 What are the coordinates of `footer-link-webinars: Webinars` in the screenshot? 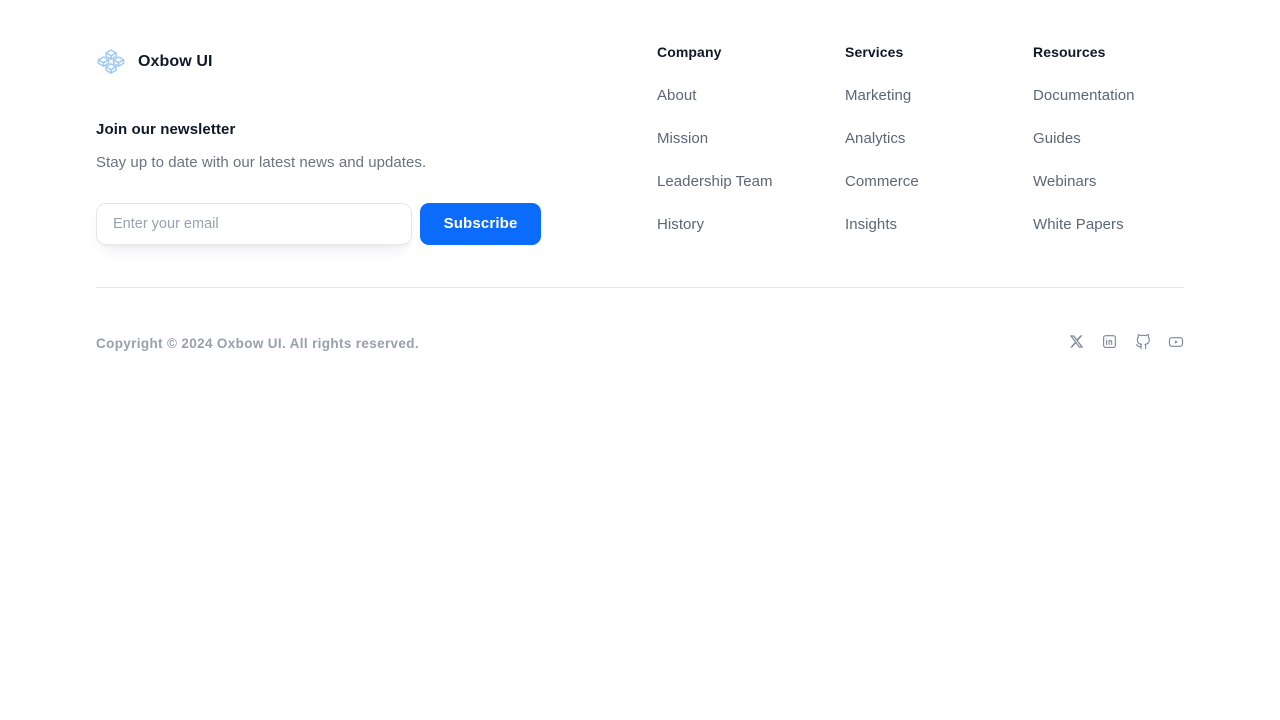 It's located at (1064, 182).